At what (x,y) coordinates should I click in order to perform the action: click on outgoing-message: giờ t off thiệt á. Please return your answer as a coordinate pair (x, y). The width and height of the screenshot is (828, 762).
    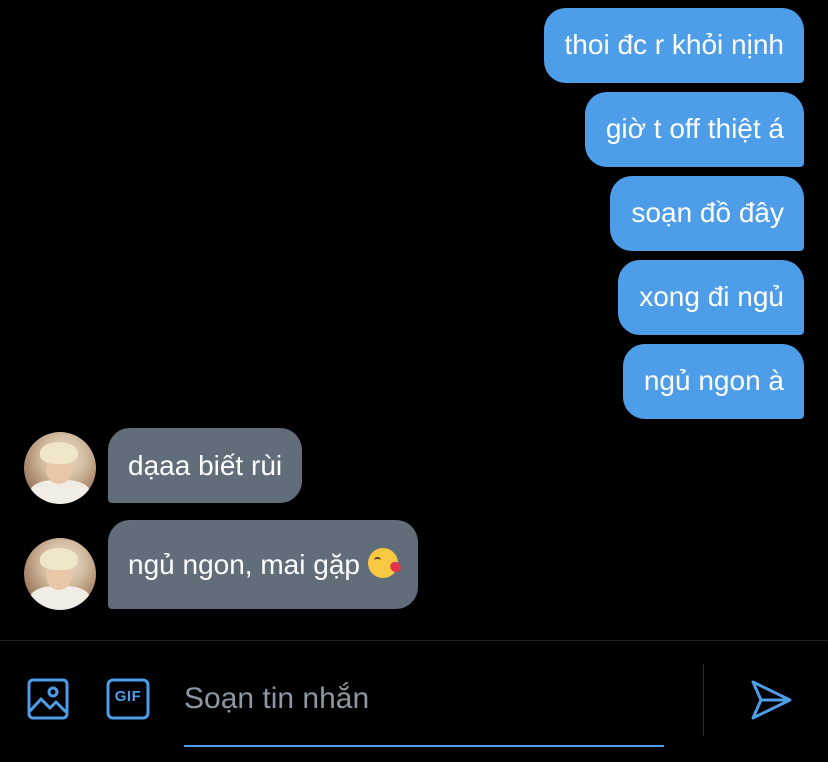
    Looking at the image, I should click on (694, 129).